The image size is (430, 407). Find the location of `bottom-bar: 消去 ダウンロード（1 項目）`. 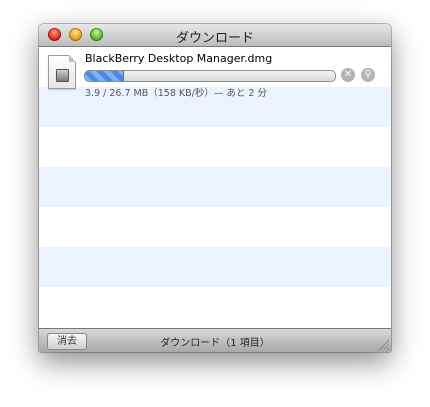

bottom-bar: 消去 ダウンロード（1 項目） is located at coordinates (215, 340).